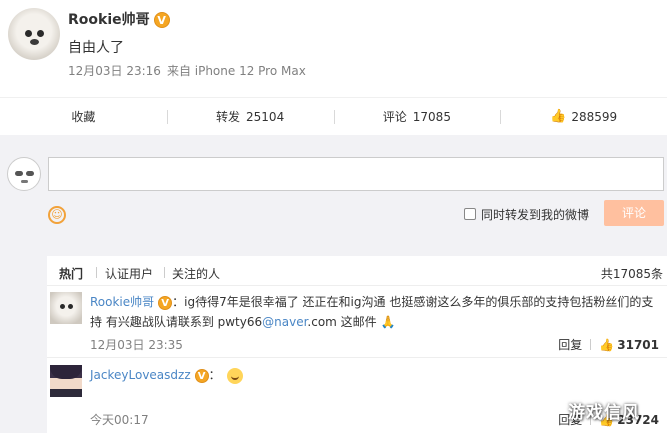 The image size is (667, 433). I want to click on commenter-name: JackeyLoveasdzz, so click(140, 375).